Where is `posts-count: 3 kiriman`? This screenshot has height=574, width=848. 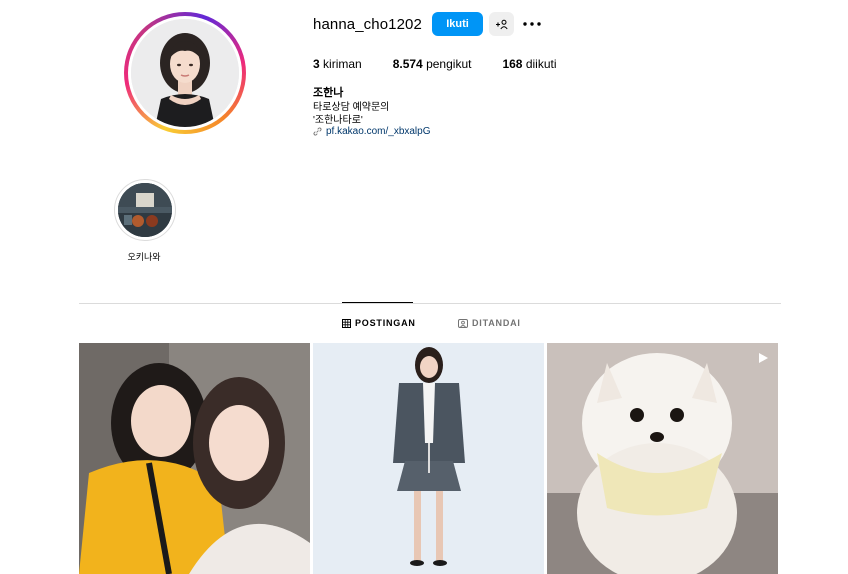
posts-count: 3 kiriman is located at coordinates (337, 64).